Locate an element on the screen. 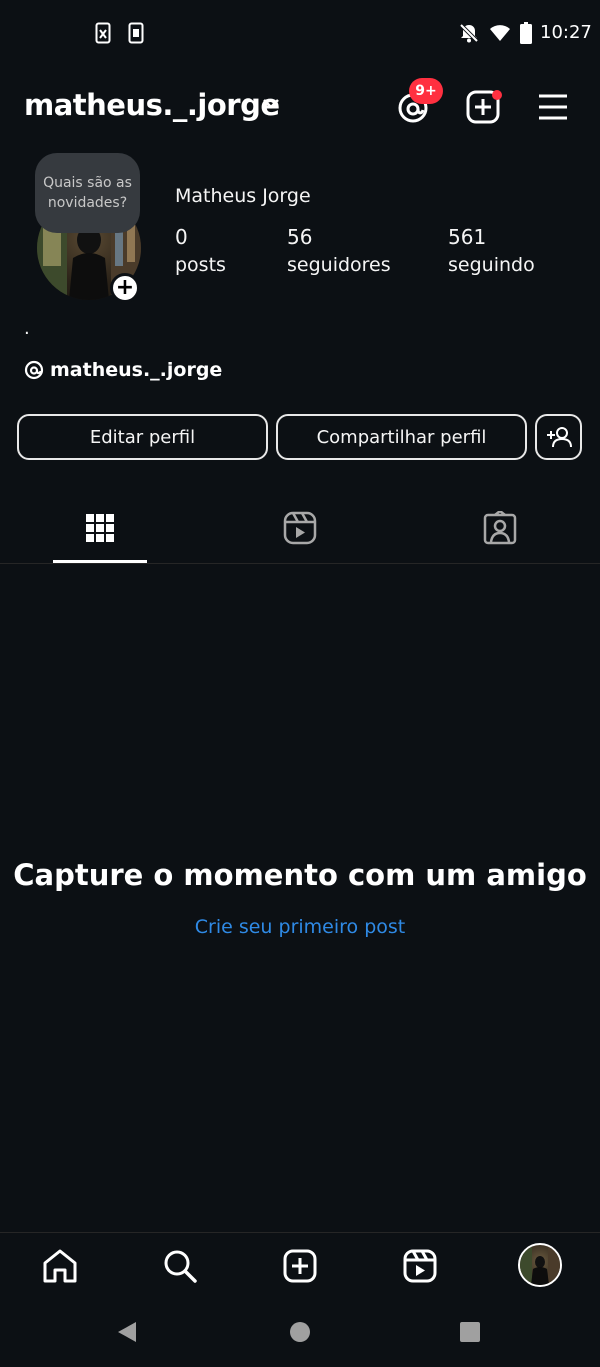  tab-grid is located at coordinates (100, 528).